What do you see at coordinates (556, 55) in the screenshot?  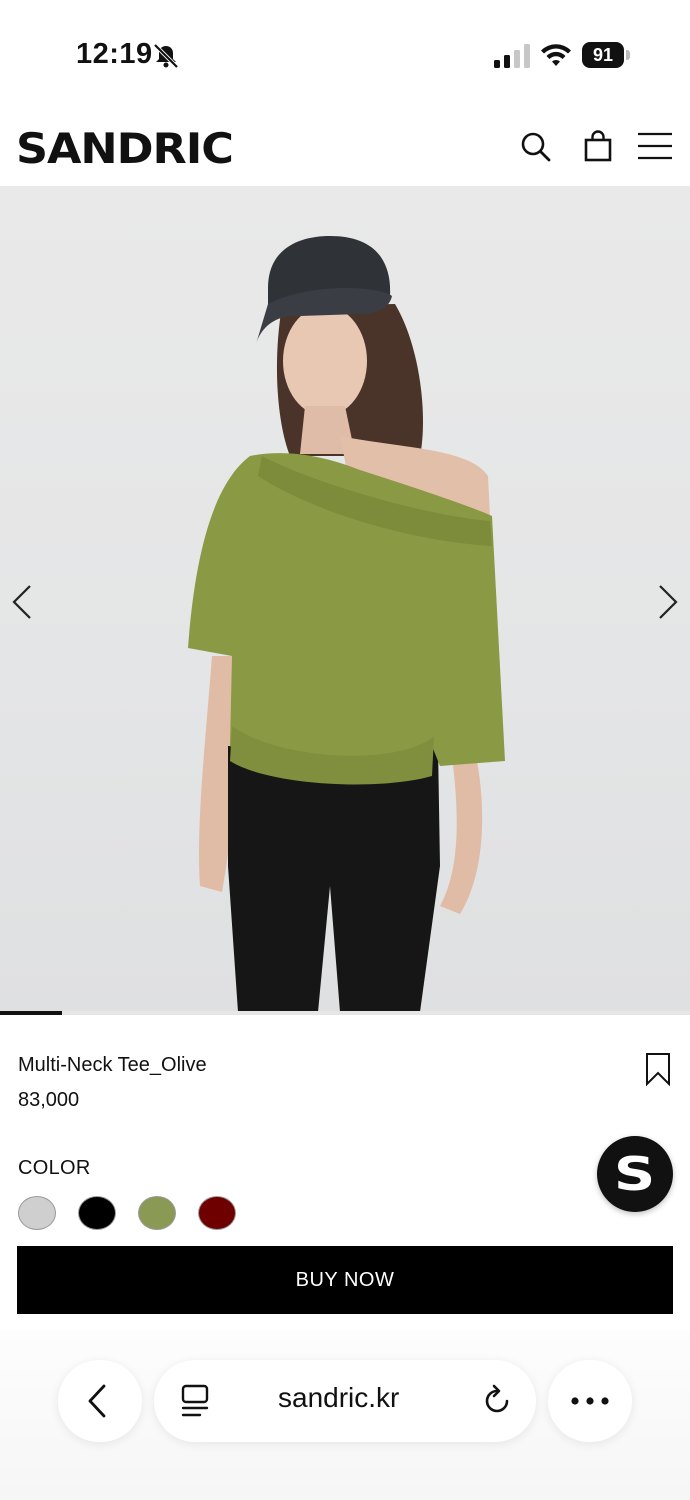 I see `wifi-icon` at bounding box center [556, 55].